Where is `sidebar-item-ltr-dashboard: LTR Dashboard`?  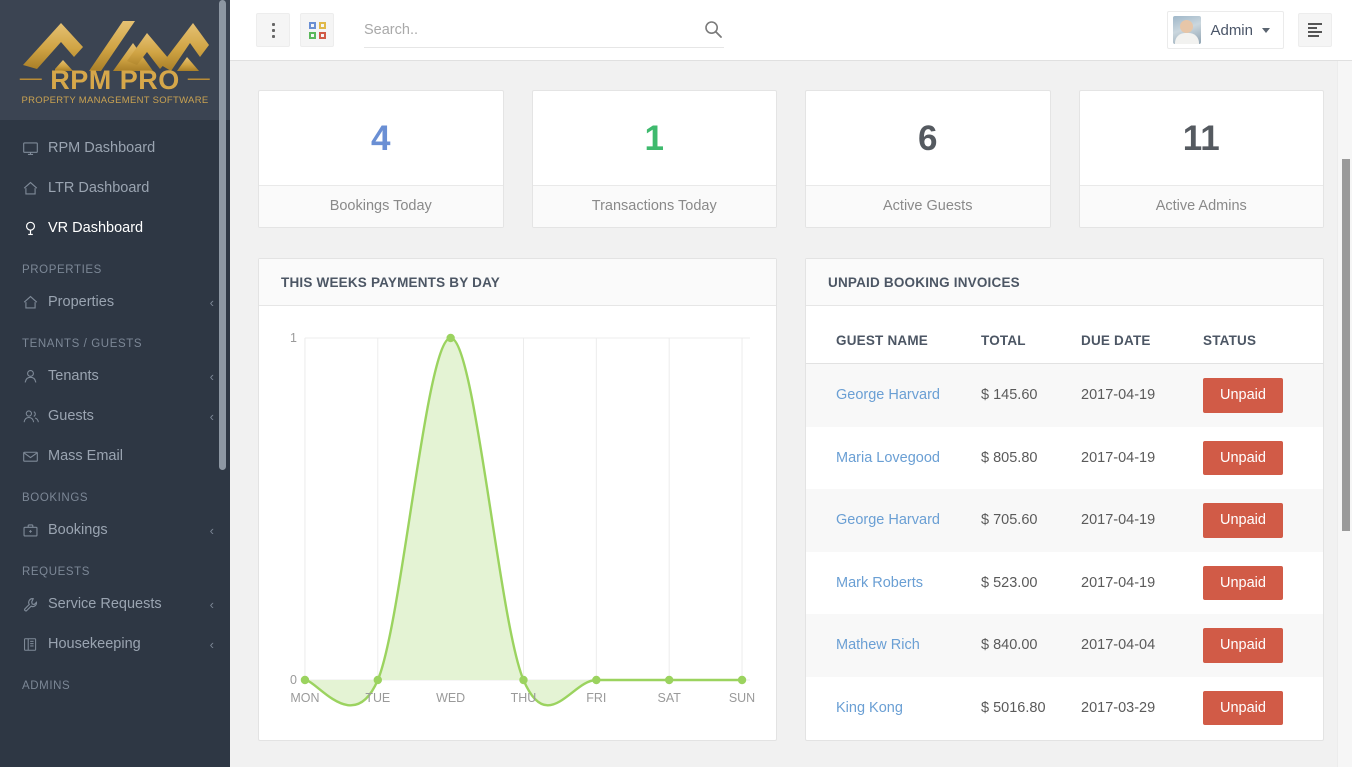
sidebar-item-ltr-dashboard: LTR Dashboard is located at coordinates (115, 188).